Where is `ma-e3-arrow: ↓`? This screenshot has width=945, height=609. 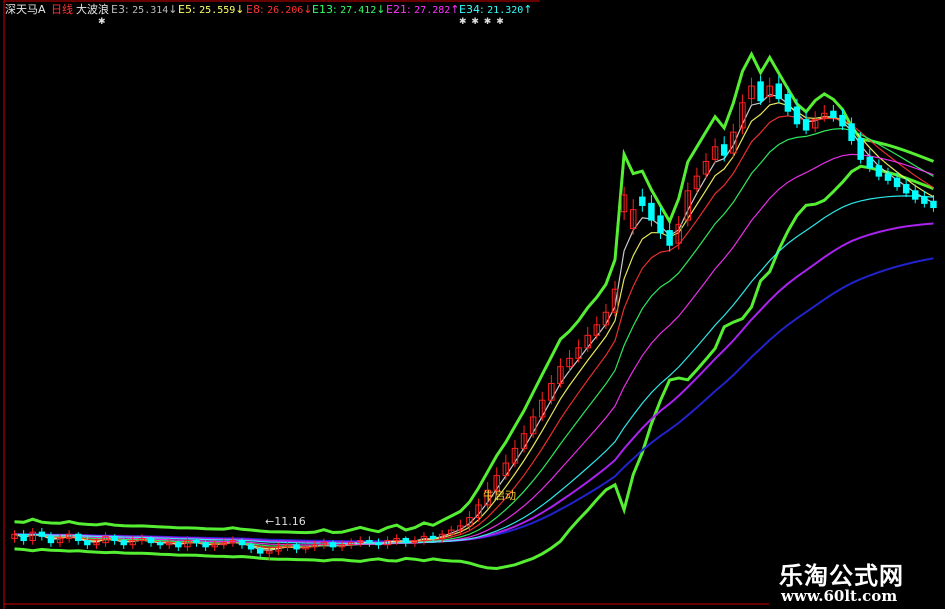
ma-e3-arrow: ↓ is located at coordinates (173, 9).